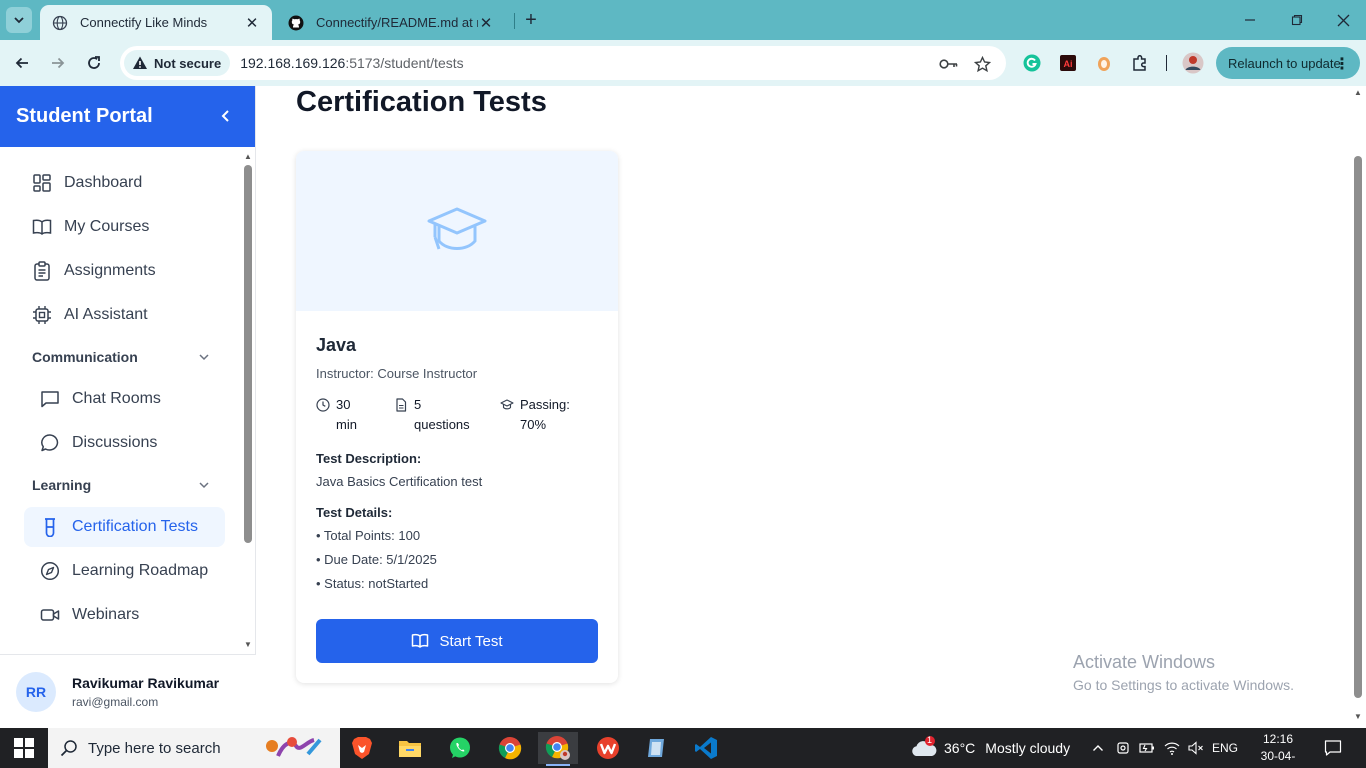 Image resolution: width=1366 pixels, height=768 pixels. What do you see at coordinates (706, 748) in the screenshot?
I see `taskbar-vscode-icon` at bounding box center [706, 748].